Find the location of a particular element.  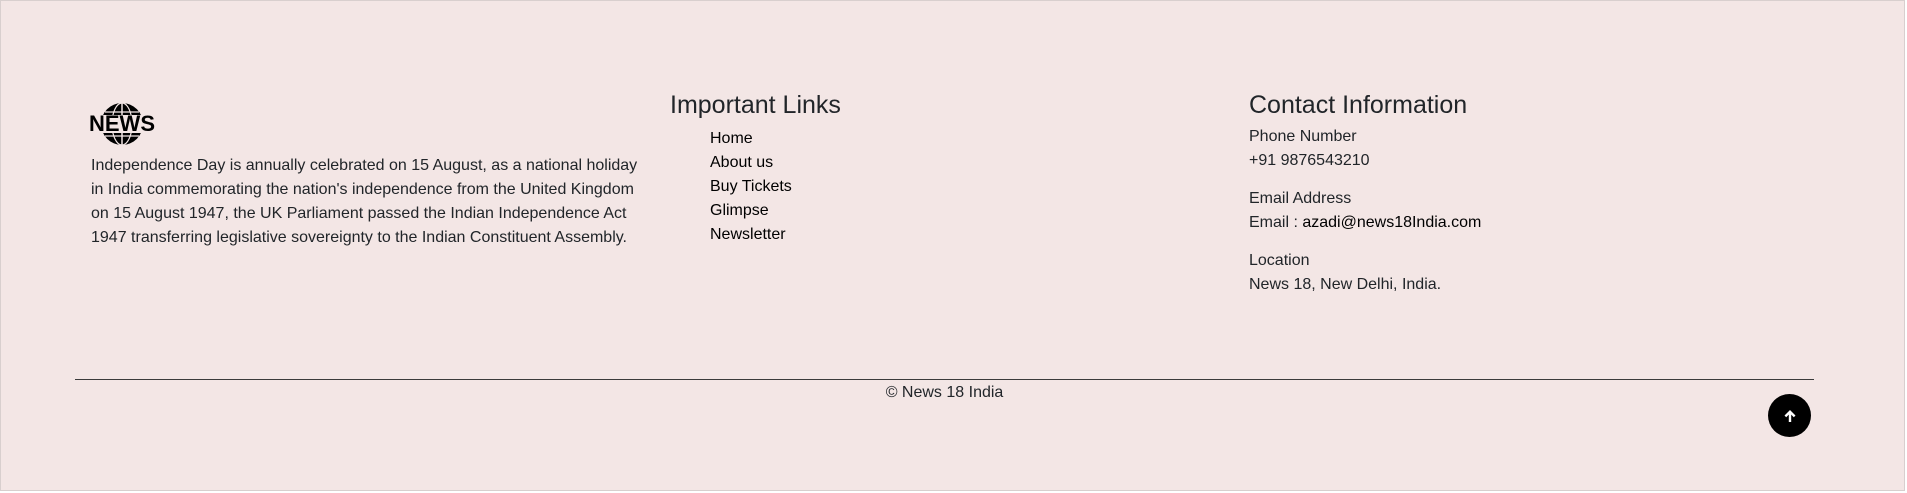

link-newsletter: Newsletter is located at coordinates (748, 234).